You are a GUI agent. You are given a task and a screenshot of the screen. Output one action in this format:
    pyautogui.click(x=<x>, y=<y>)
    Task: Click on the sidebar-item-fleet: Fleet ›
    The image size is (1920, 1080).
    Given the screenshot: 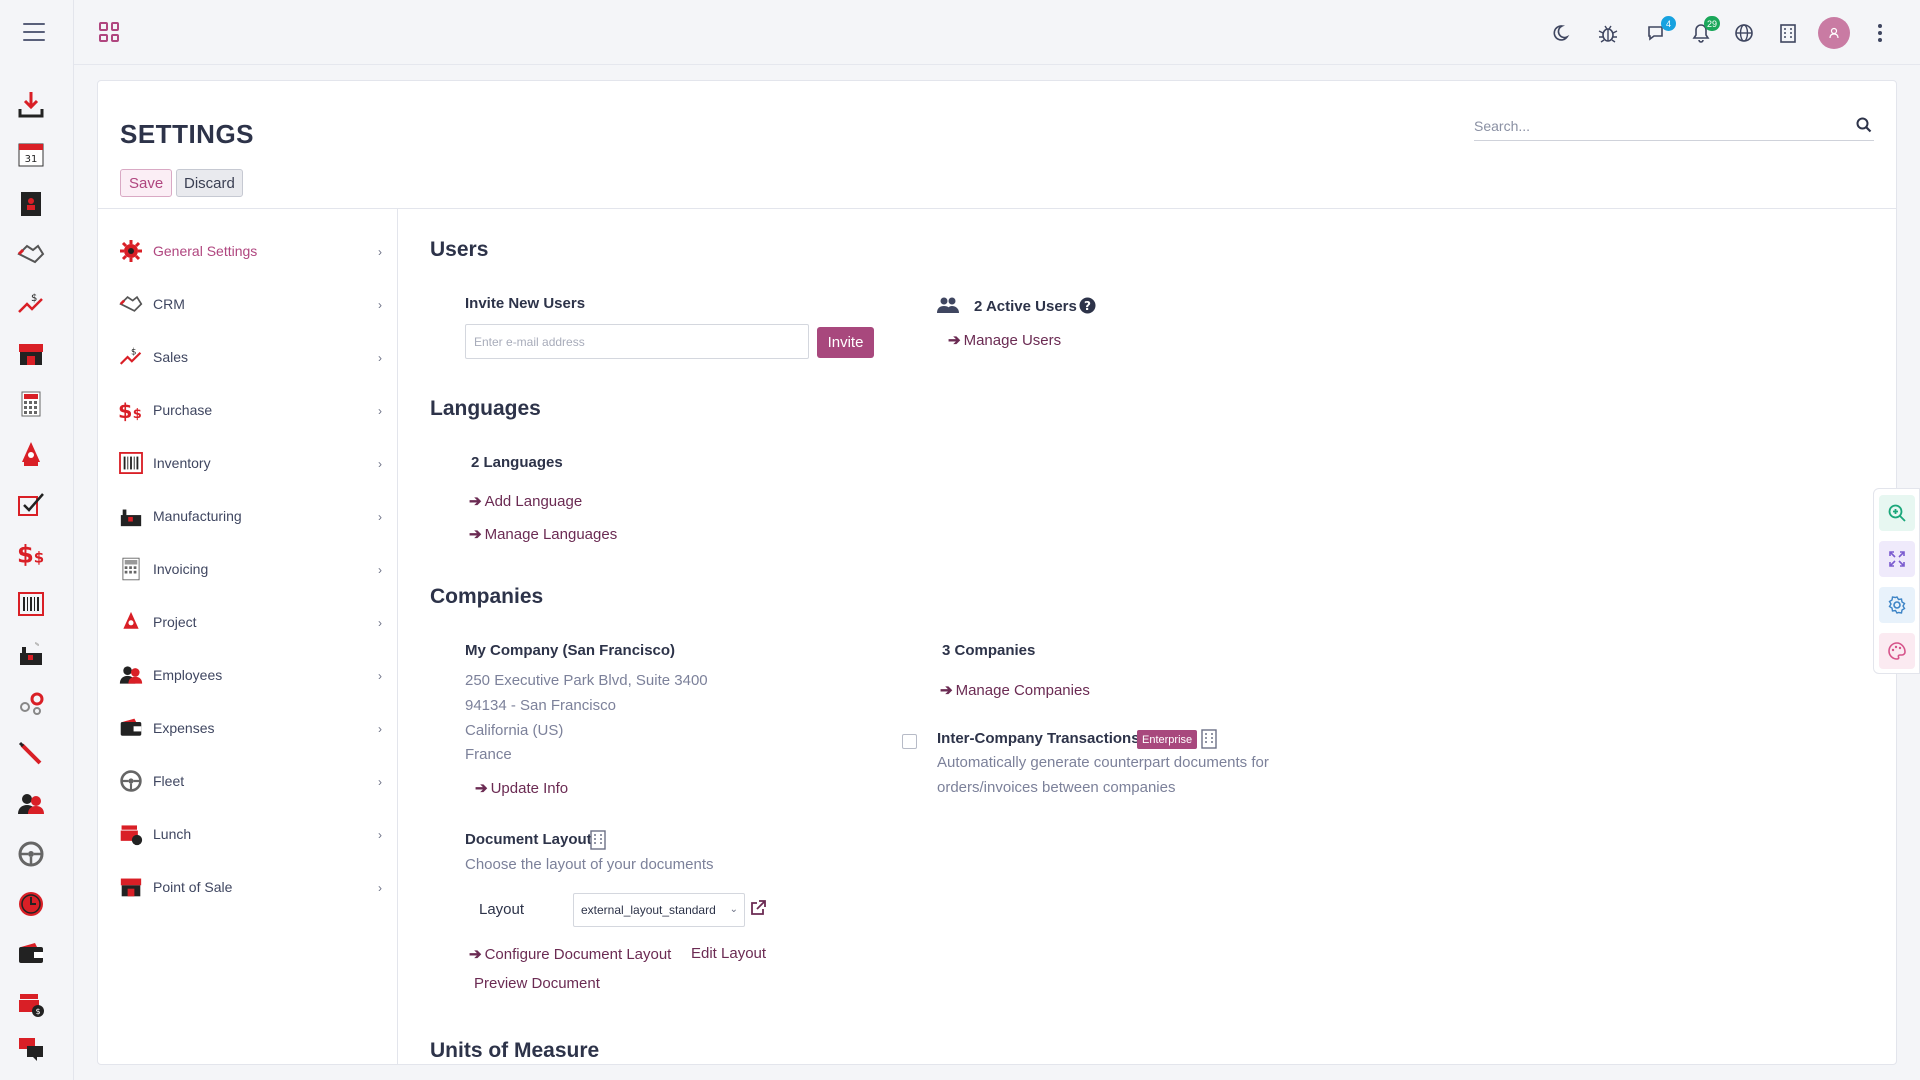 What is the action you would take?
    pyautogui.click(x=250, y=781)
    